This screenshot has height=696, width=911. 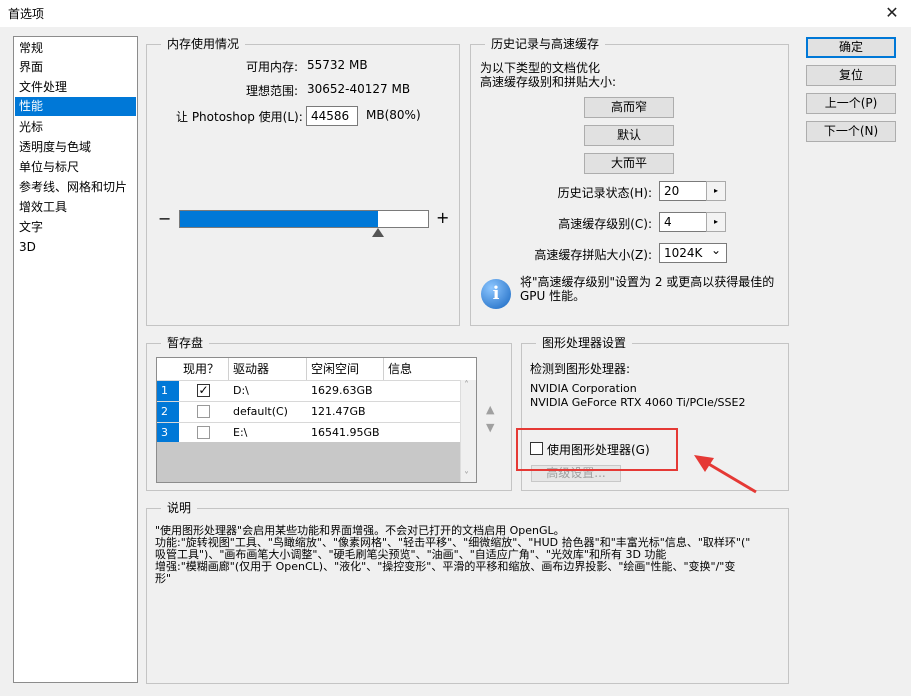 I want to click on cache-tile-size-select: 1024K ⌄, so click(x=693, y=253).